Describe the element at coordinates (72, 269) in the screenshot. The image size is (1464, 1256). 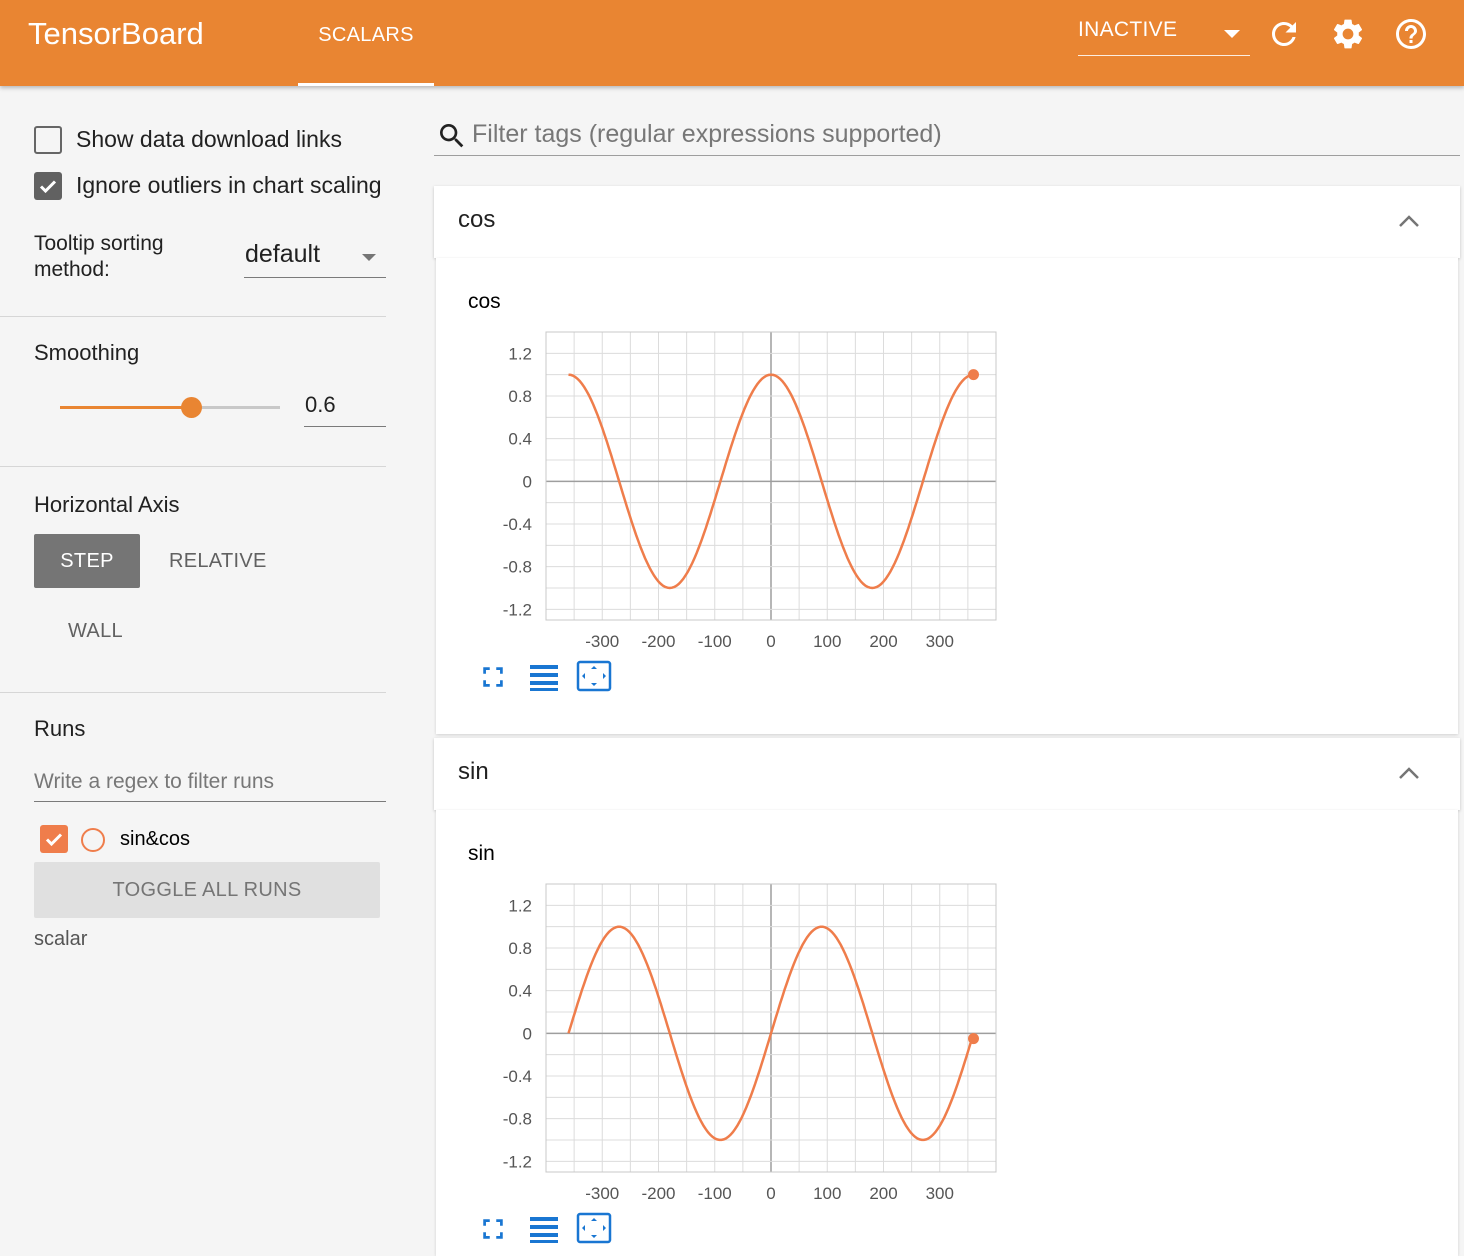
I see `tooltip-sorting-label-line2: method:` at that location.